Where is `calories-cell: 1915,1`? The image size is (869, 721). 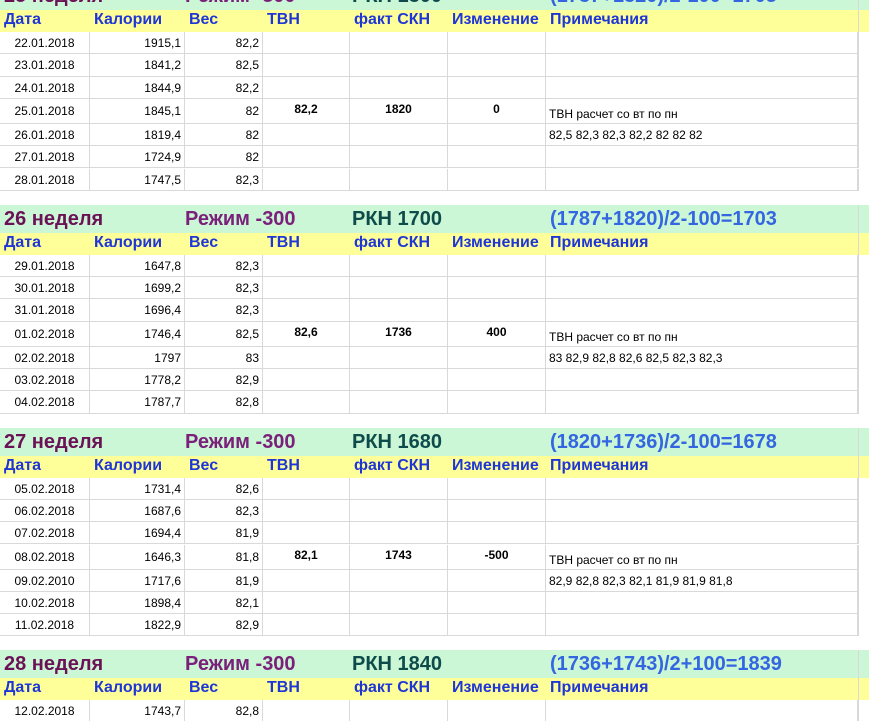 calories-cell: 1915,1 is located at coordinates (137, 43).